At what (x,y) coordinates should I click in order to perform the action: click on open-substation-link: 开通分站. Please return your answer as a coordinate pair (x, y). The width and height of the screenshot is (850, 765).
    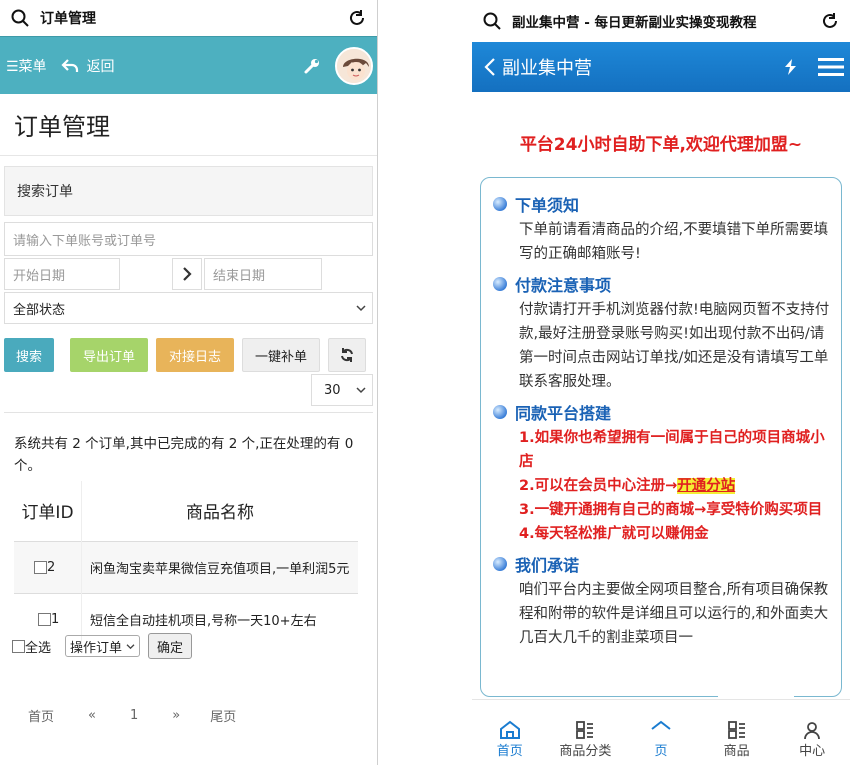
    Looking at the image, I should click on (706, 486).